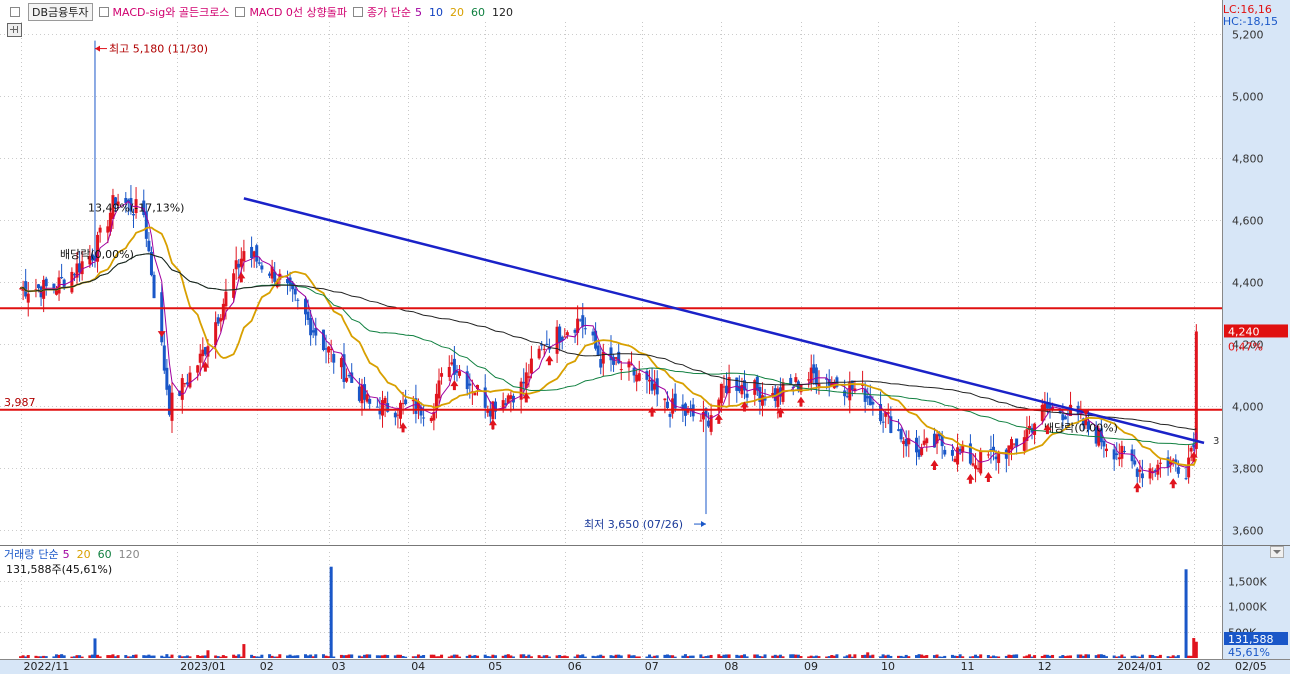  What do you see at coordinates (171, 12) in the screenshot?
I see `indicator-macd-golden-cross: MACD-sig와 골든크로스` at bounding box center [171, 12].